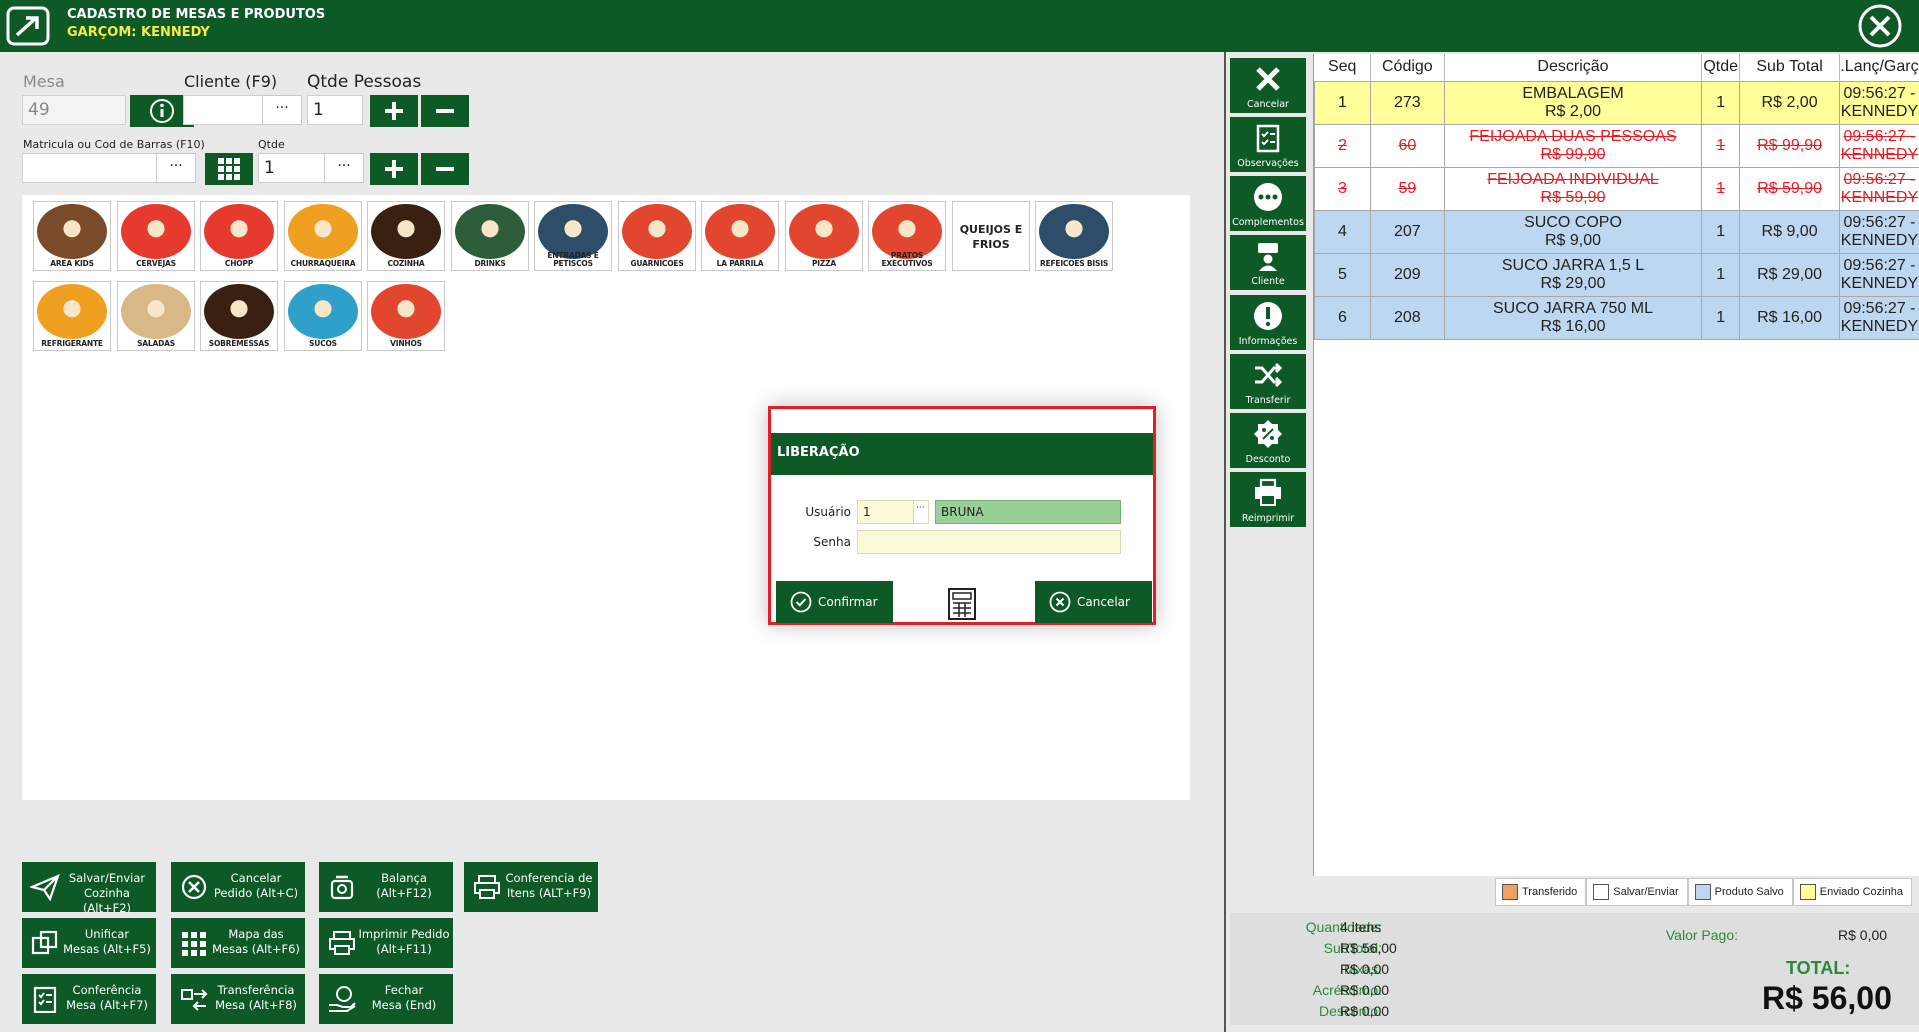 Image resolution: width=1919 pixels, height=1032 pixels. Describe the element at coordinates (239, 316) in the screenshot. I see `category-tile: SOBREMESSAS` at that location.